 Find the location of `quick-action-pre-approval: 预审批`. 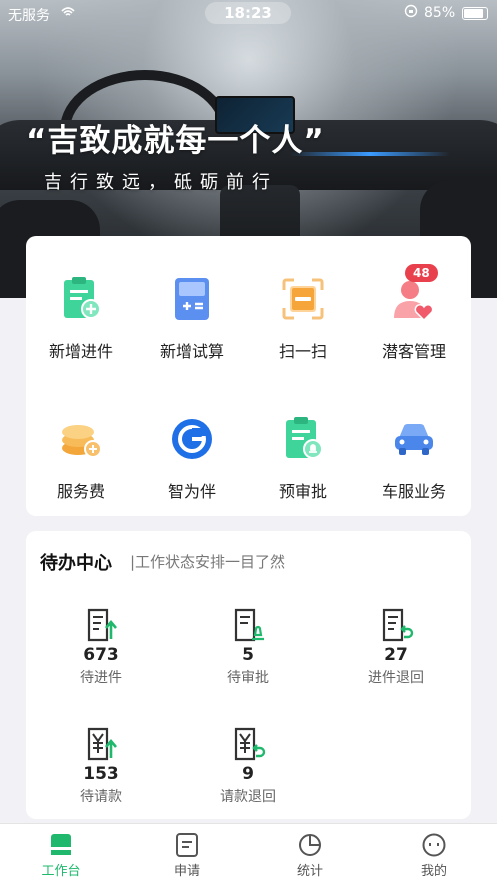

quick-action-pre-approval: 预审批 is located at coordinates (303, 459).